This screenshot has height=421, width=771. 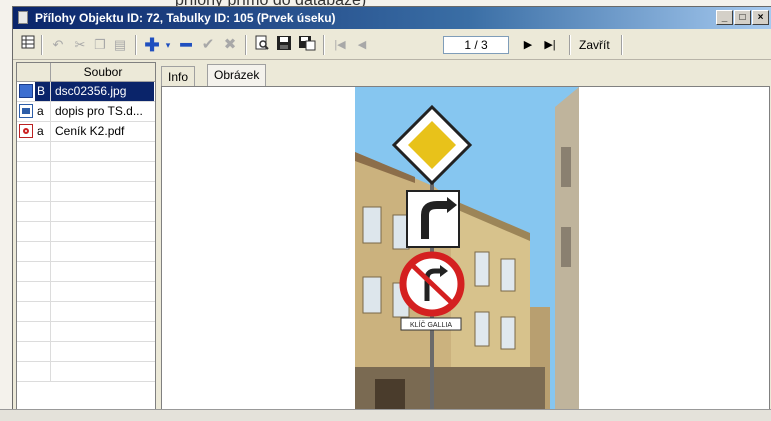 I want to click on next-icon: ▶, so click(x=528, y=45).